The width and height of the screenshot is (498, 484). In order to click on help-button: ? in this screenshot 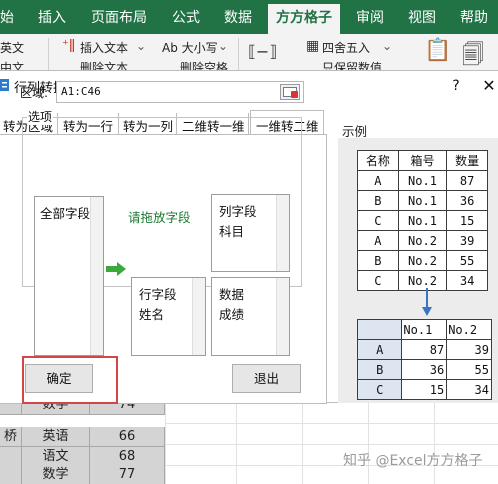, I will do `click(456, 86)`.